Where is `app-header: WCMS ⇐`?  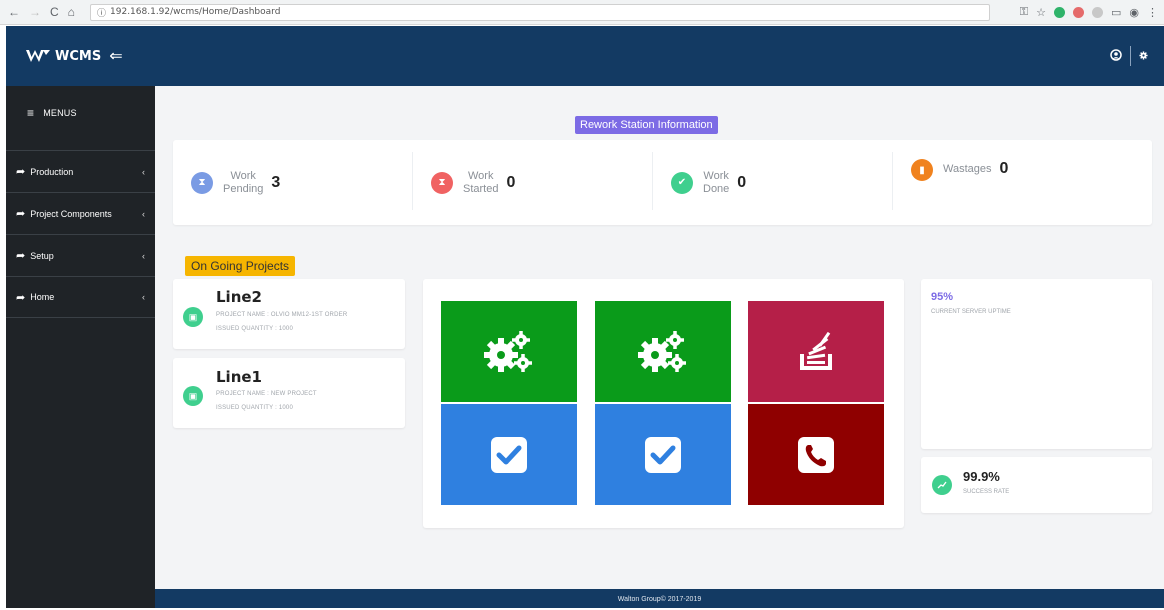 app-header: WCMS ⇐ is located at coordinates (585, 56).